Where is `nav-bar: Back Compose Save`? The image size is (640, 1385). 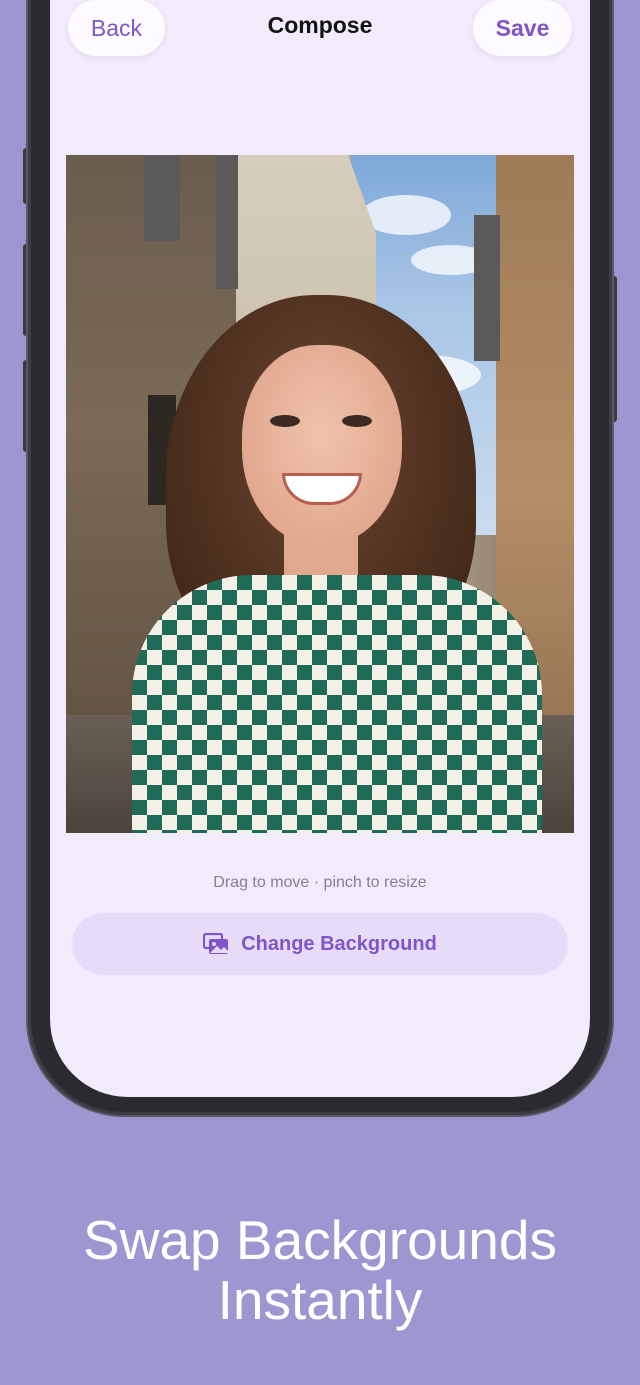
nav-bar: Back Compose Save is located at coordinates (320, 40).